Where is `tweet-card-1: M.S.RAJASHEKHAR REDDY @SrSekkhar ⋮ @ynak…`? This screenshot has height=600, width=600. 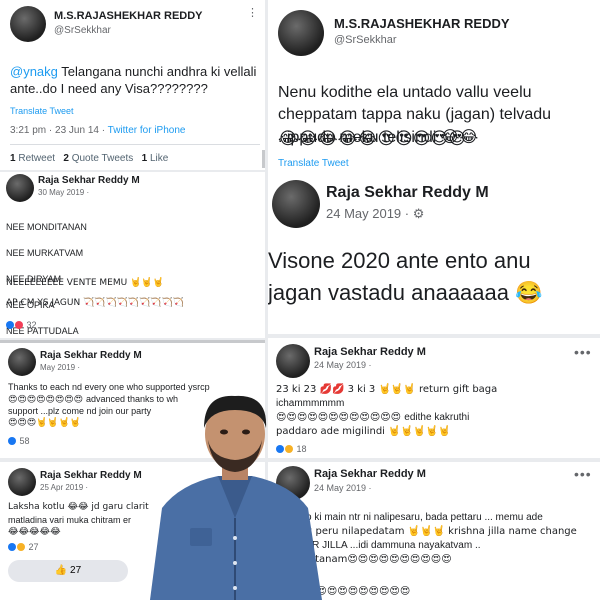
tweet-card-1: M.S.RAJASHEKHAR REDDY @SrSekkhar ⋮ @ynak… is located at coordinates (132, 85).